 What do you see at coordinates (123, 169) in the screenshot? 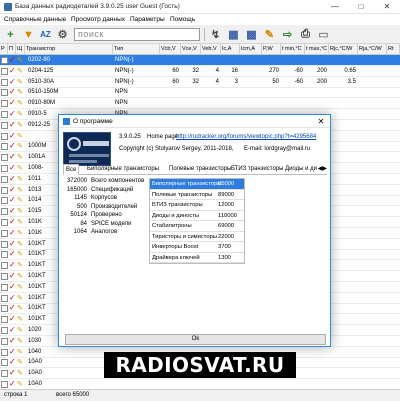
I see `tab-bipolar: Биполярные транзисторы` at bounding box center [123, 169].